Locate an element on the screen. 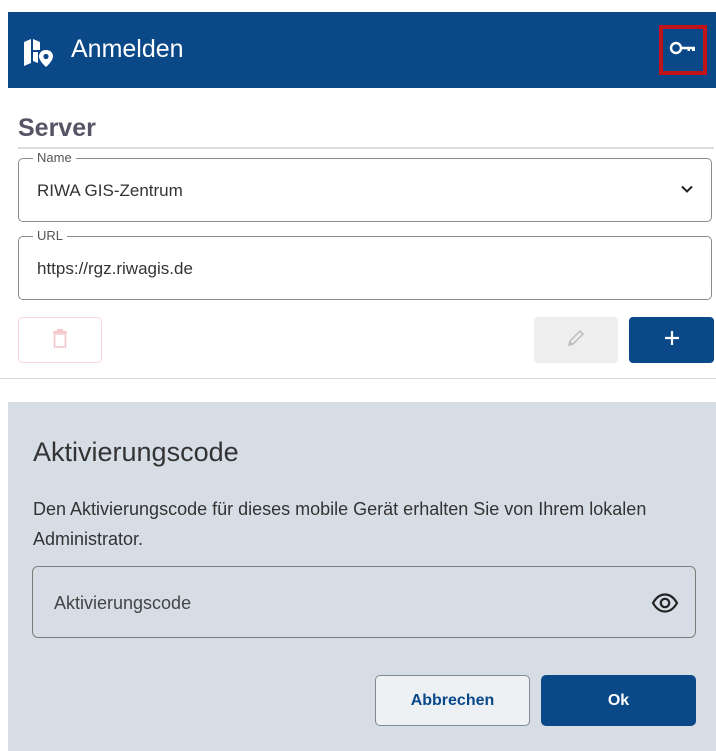 The height and width of the screenshot is (751, 716). map-pin-icon is located at coordinates (38, 52).